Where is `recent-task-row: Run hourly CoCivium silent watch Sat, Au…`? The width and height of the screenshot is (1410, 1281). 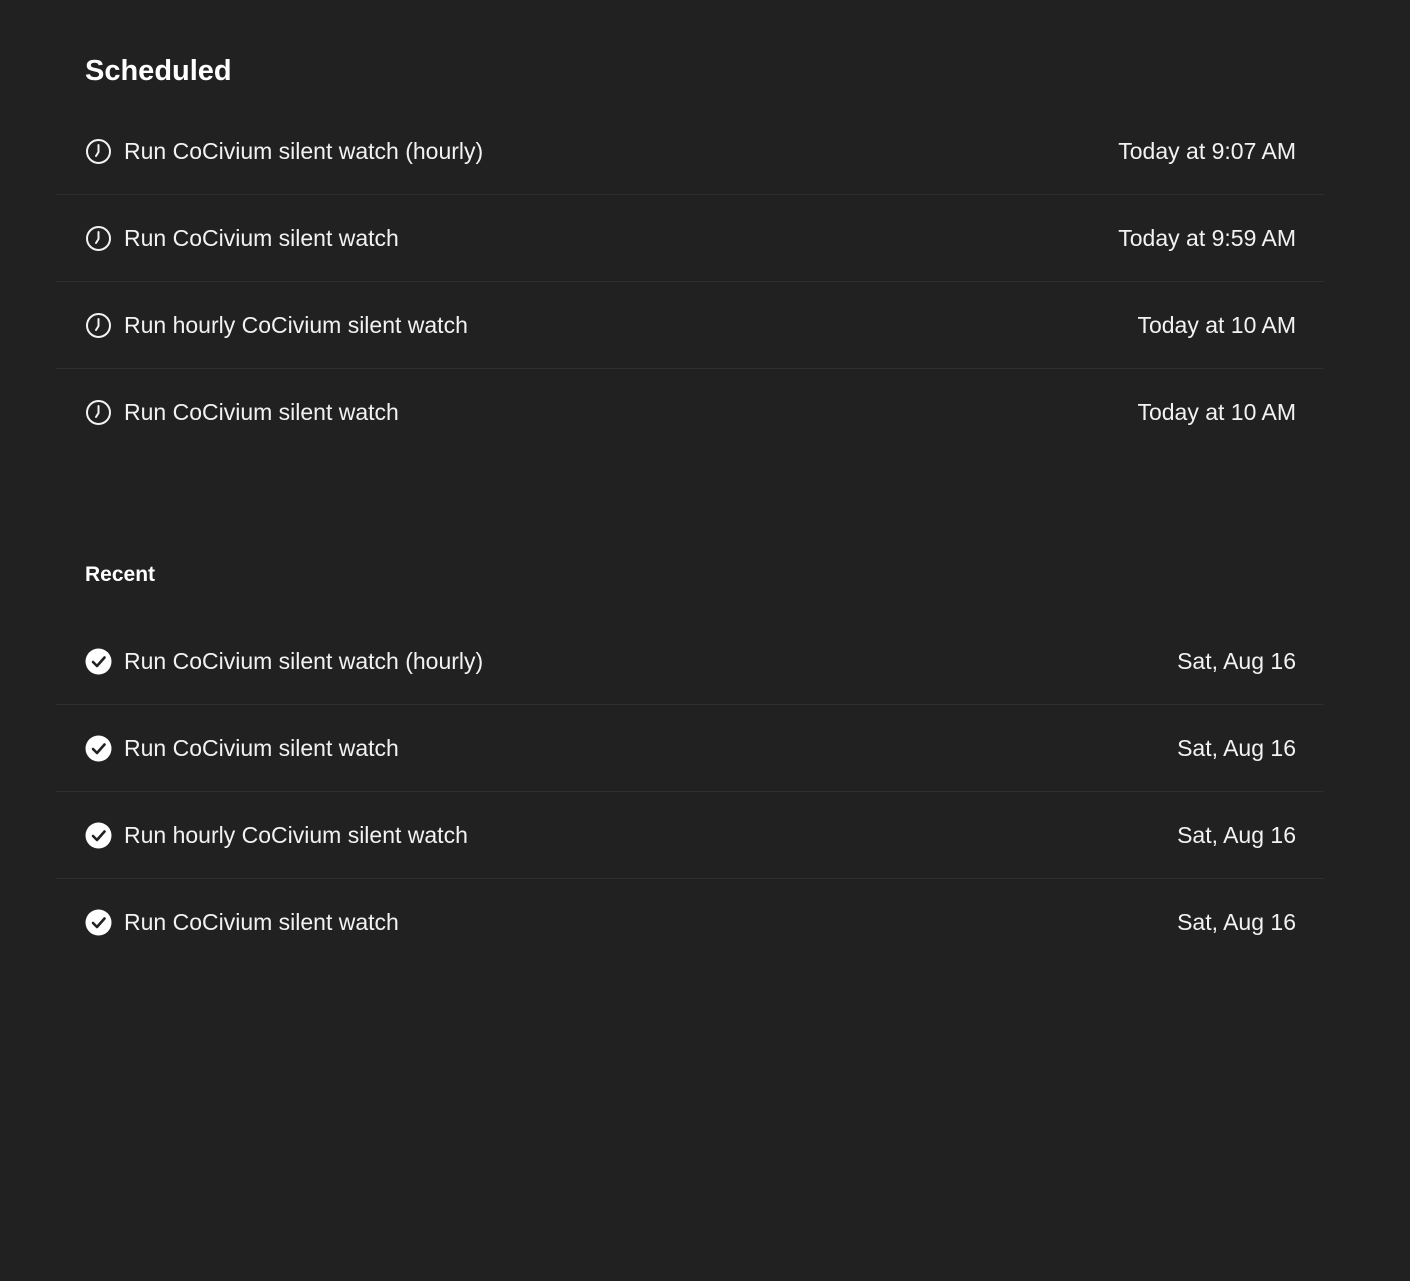
recent-task-row: Run hourly CoCivium silent watch Sat, Au… is located at coordinates (690, 835).